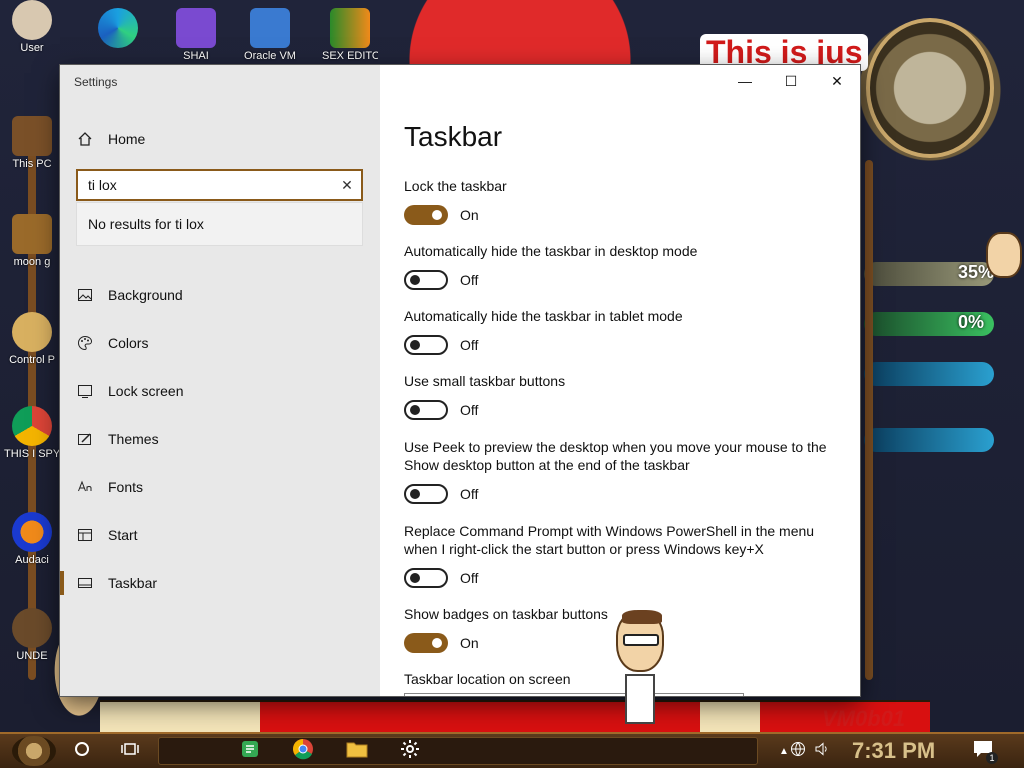 Image resolution: width=1024 pixels, height=768 pixels. I want to click on desktop-icon-user: User, so click(32, 27).